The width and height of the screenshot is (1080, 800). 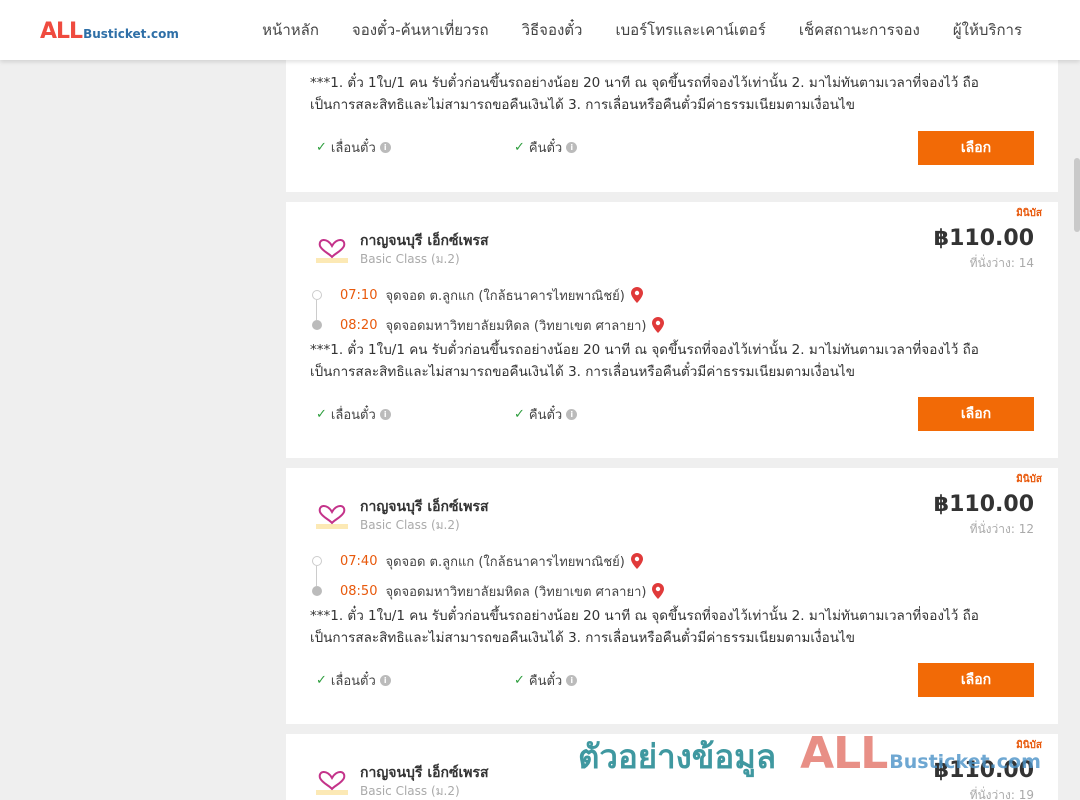 I want to click on nav-phone-counter: เบอร์โทรและเคาน์เตอร์, so click(x=690, y=30).